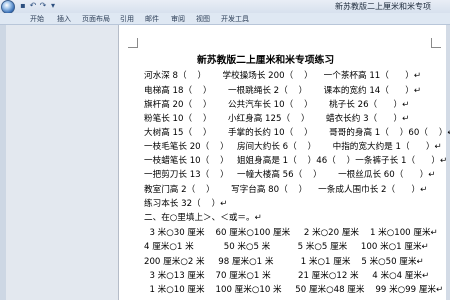 The width and height of the screenshot is (450, 300). What do you see at coordinates (286, 247) in the screenshot?
I see `text-line: 4 厘米○1 米 50 米○5 米 5 米○5 厘米 100 米○1 厘米↵` at bounding box center [286, 247].